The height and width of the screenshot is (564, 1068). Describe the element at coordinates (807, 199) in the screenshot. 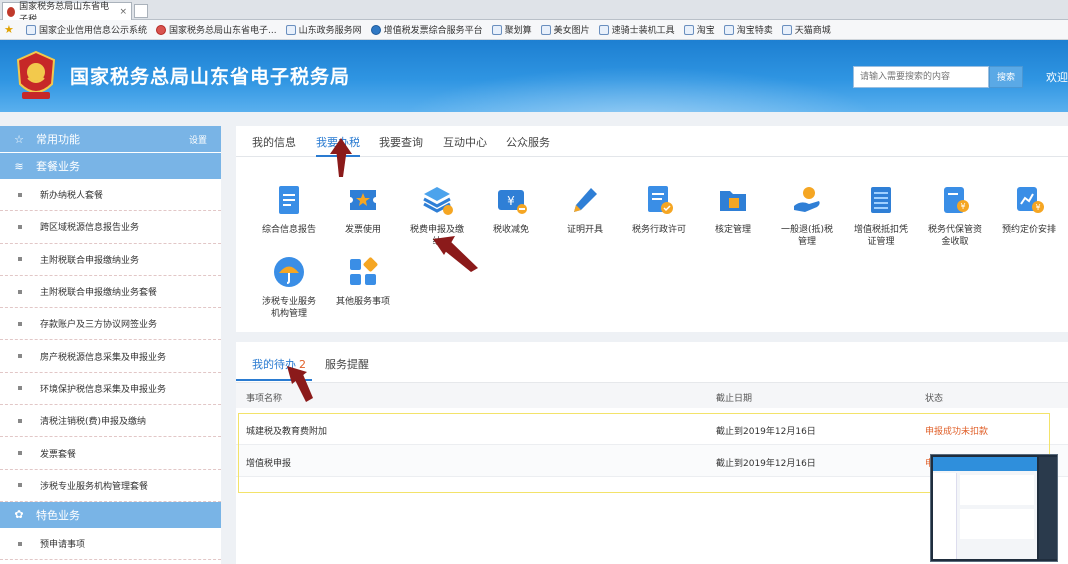

I see `hand-coin-icon` at that location.